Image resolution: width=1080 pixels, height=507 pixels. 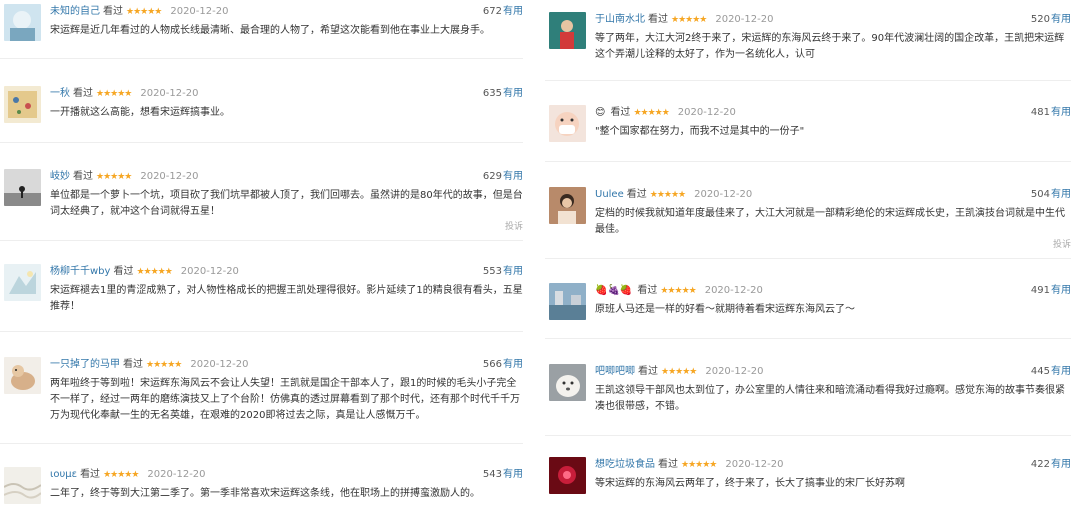 I want to click on fruit-emoji-icon: 🍓🍇🍓, so click(x=614, y=290).